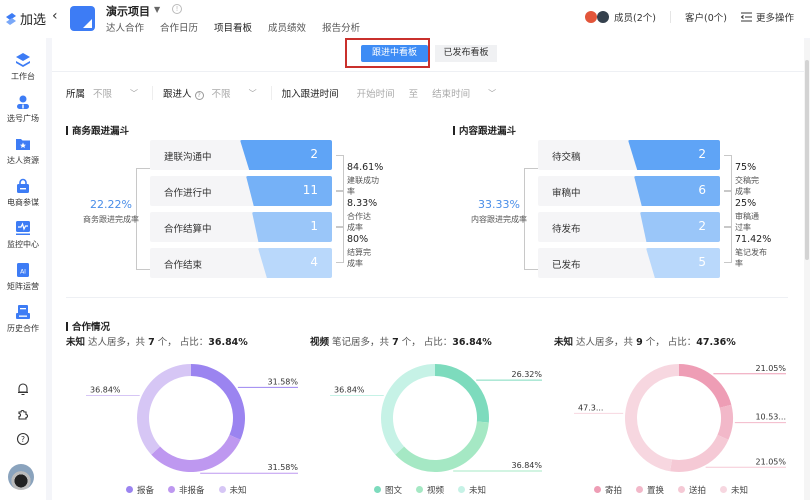 This screenshot has width=810, height=500. I want to click on tab-report-analysis: 报告分析, so click(341, 30).